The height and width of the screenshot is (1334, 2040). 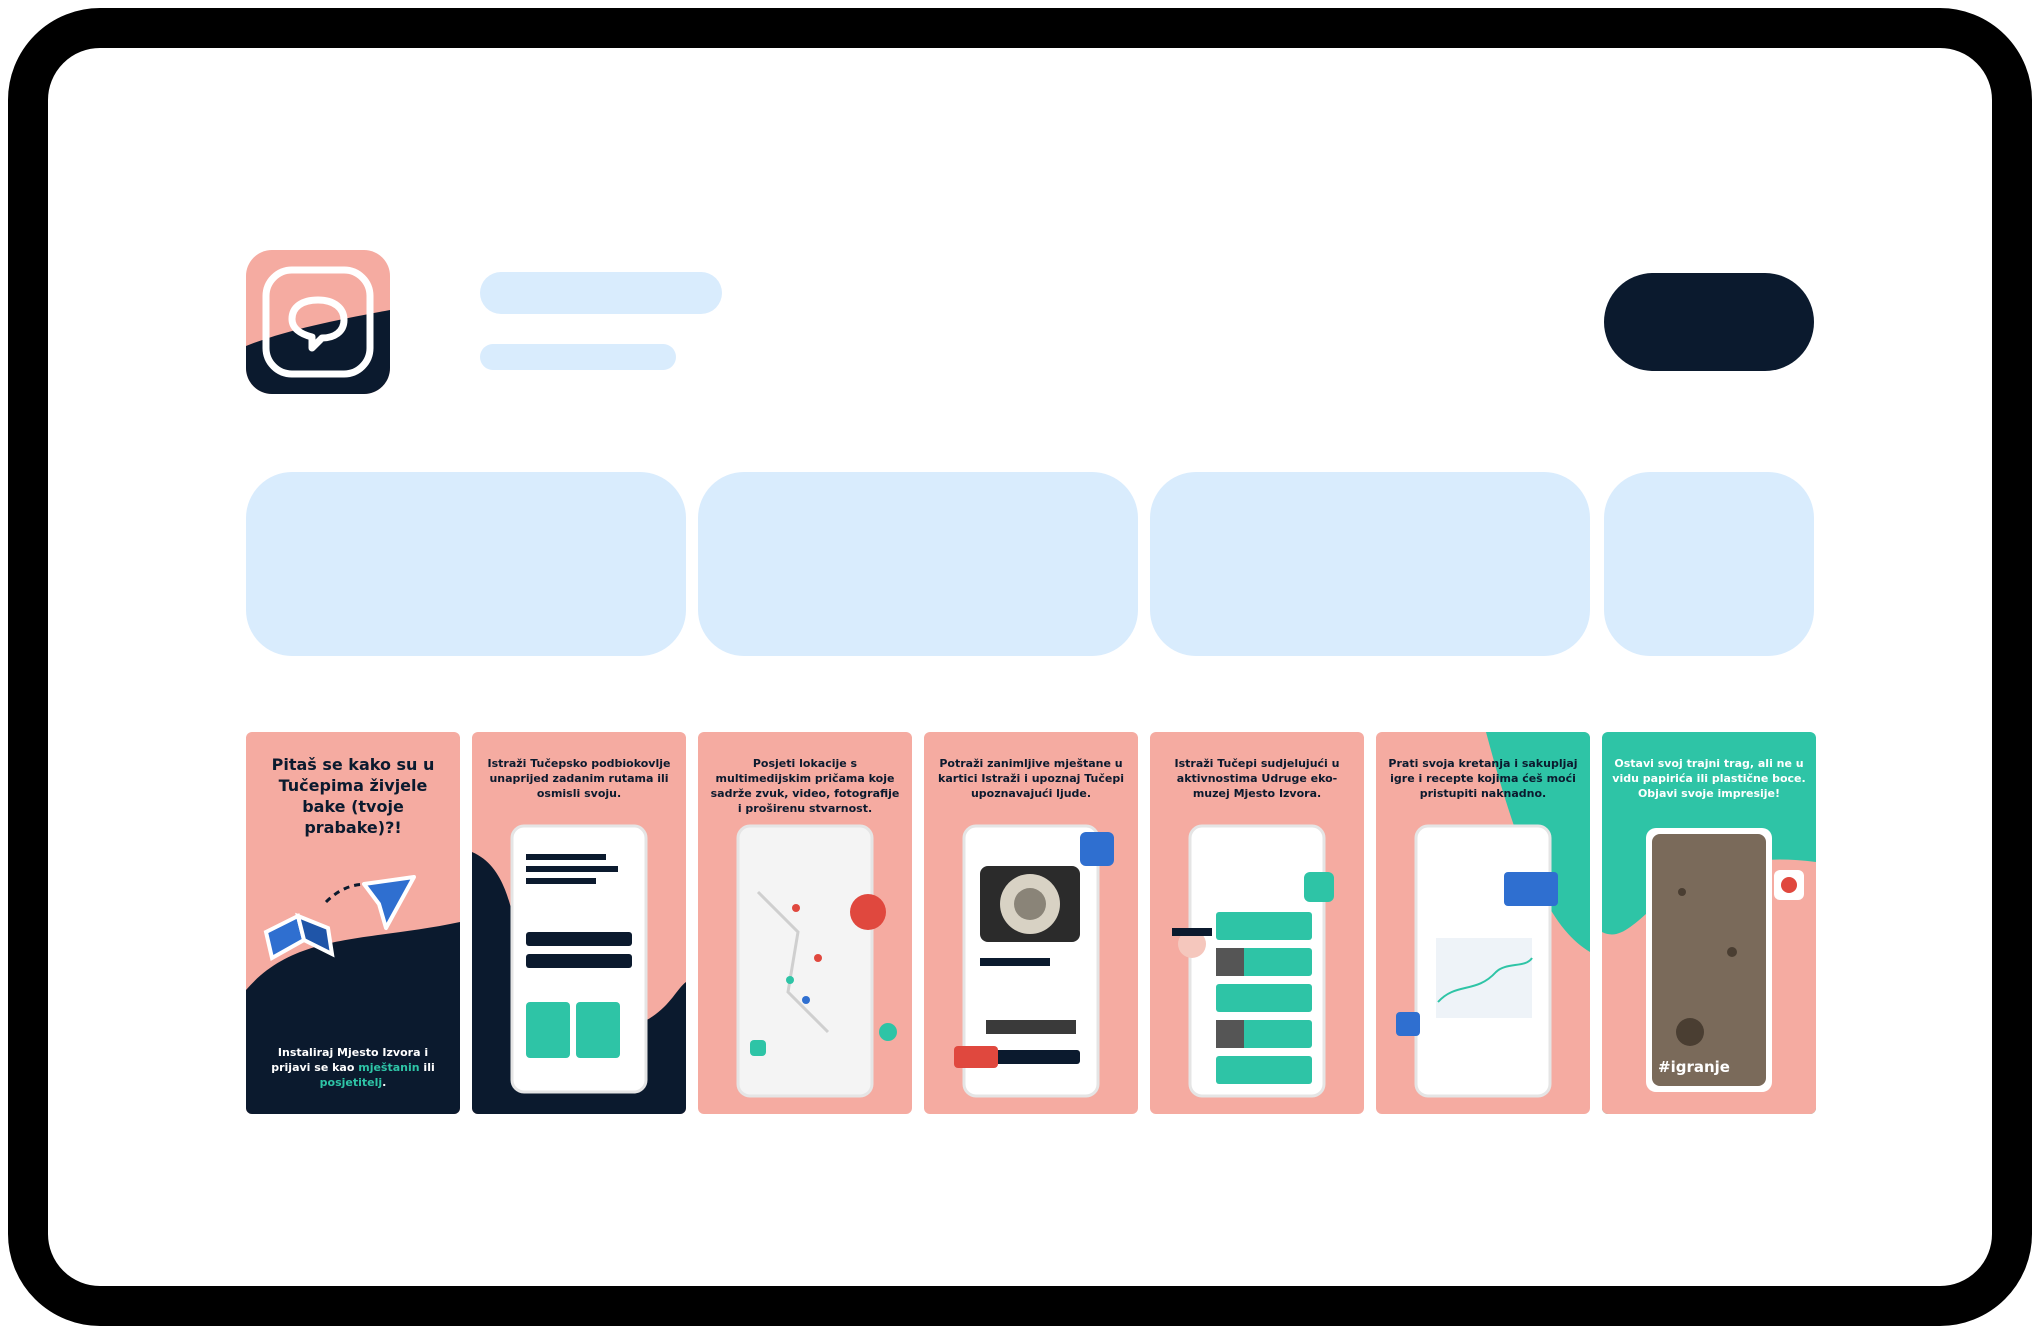 I want to click on chat-bubble-app-icon, so click(x=318, y=322).